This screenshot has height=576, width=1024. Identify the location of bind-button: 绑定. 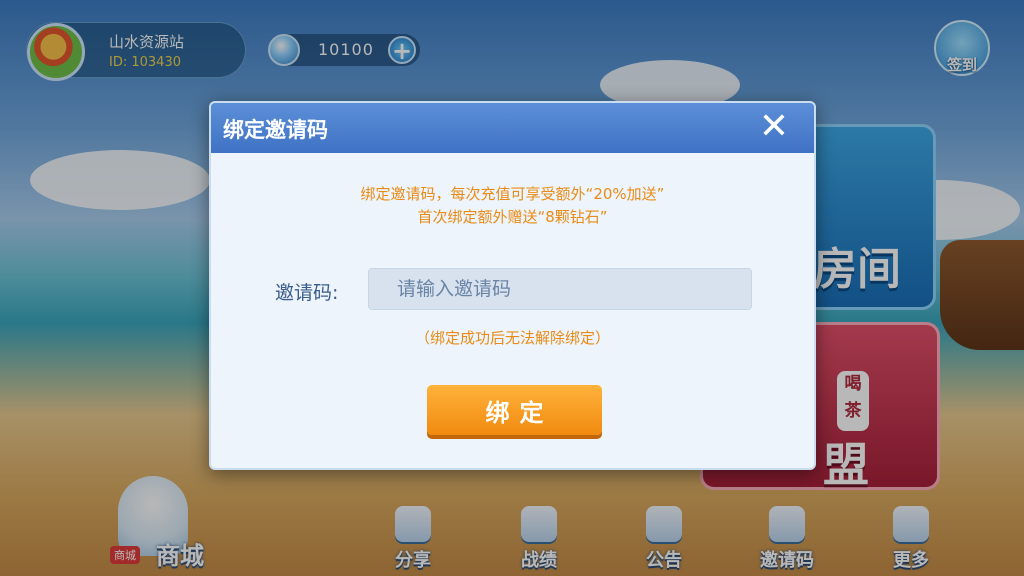
(514, 410).